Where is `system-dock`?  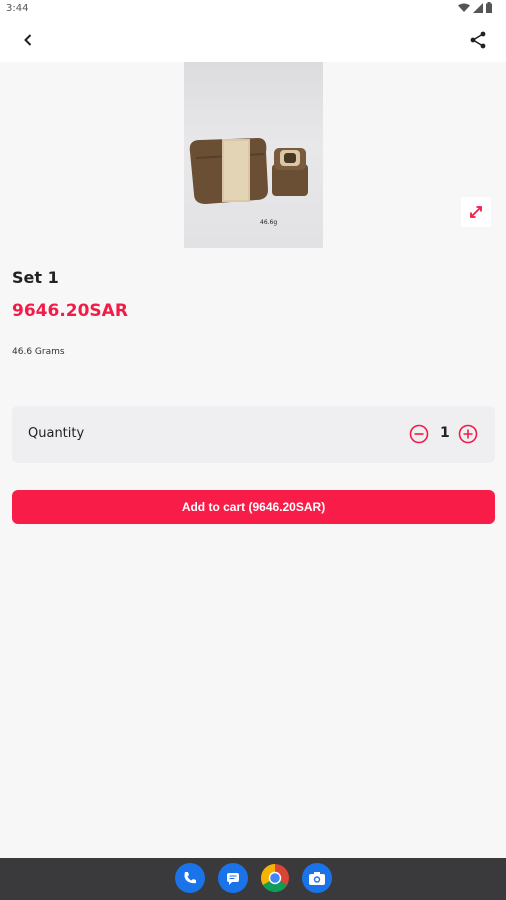 system-dock is located at coordinates (253, 879).